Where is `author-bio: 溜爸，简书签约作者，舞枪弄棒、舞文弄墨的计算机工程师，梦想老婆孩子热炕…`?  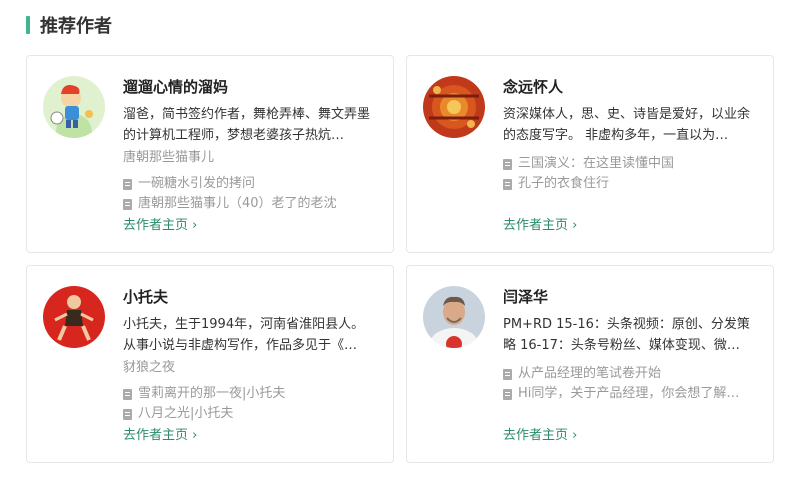 author-bio: 溜爸，简书签约作者，舞枪弄棒、舞文弄墨的计算机工程师，梦想老婆孩子热炕… is located at coordinates (247, 125).